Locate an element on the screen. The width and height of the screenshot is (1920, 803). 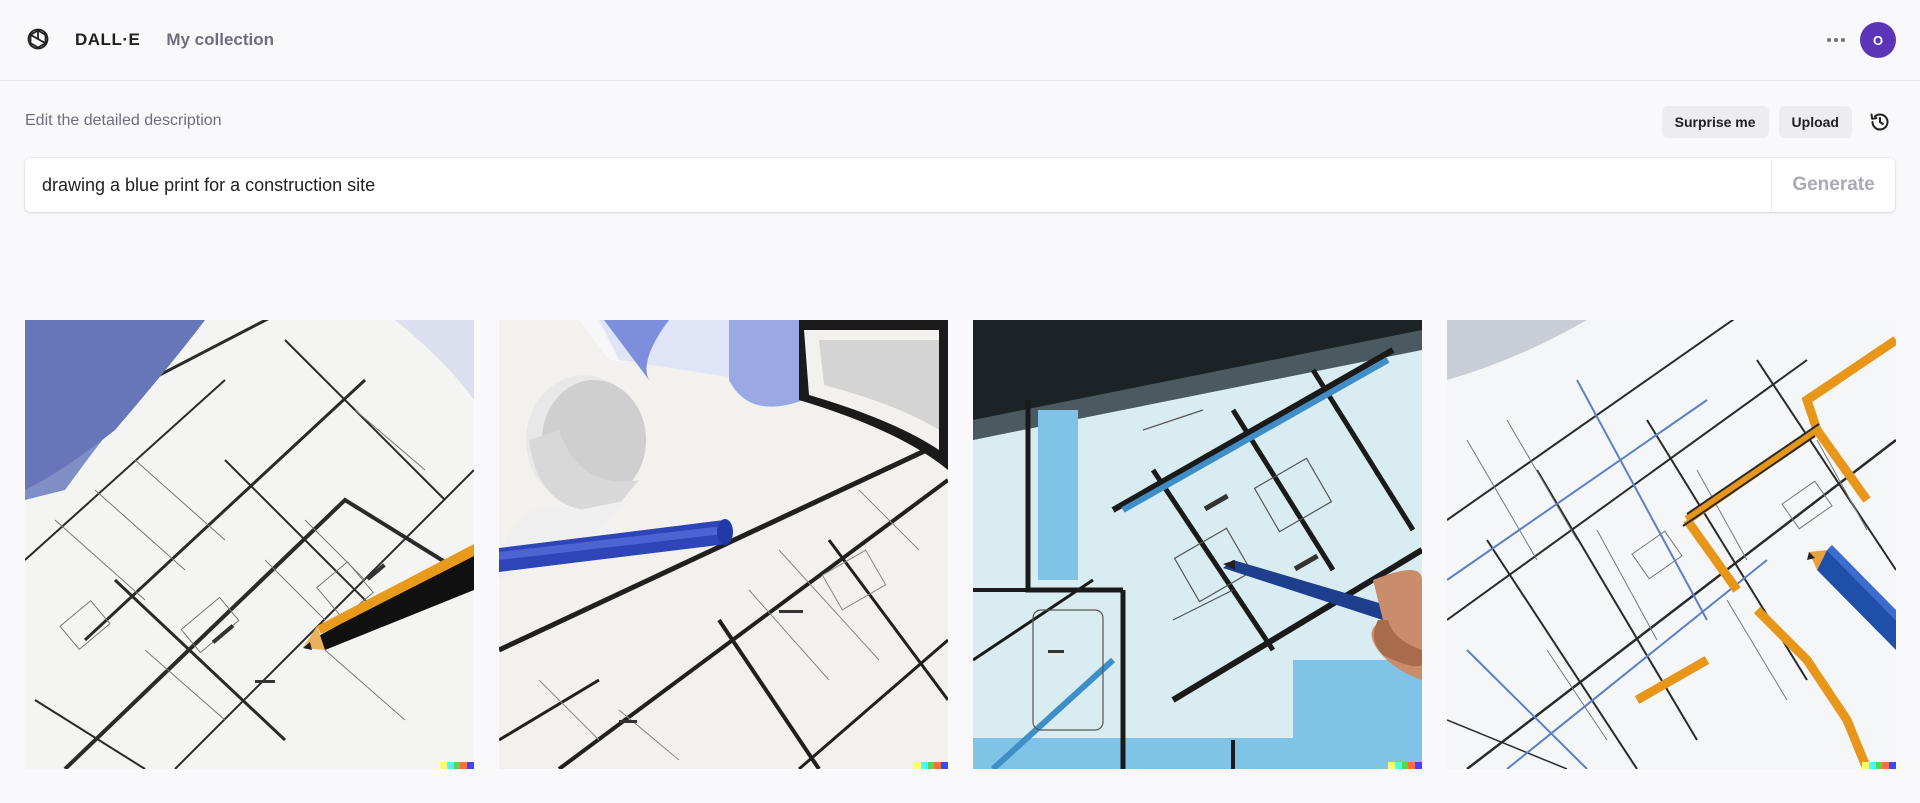
upload-button: Upload is located at coordinates (1815, 122).